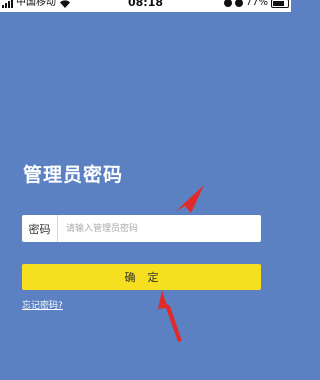 This screenshot has width=320, height=380. Describe the element at coordinates (42, 304) in the screenshot. I see `forgot-password-link: 忘记密码?` at that location.